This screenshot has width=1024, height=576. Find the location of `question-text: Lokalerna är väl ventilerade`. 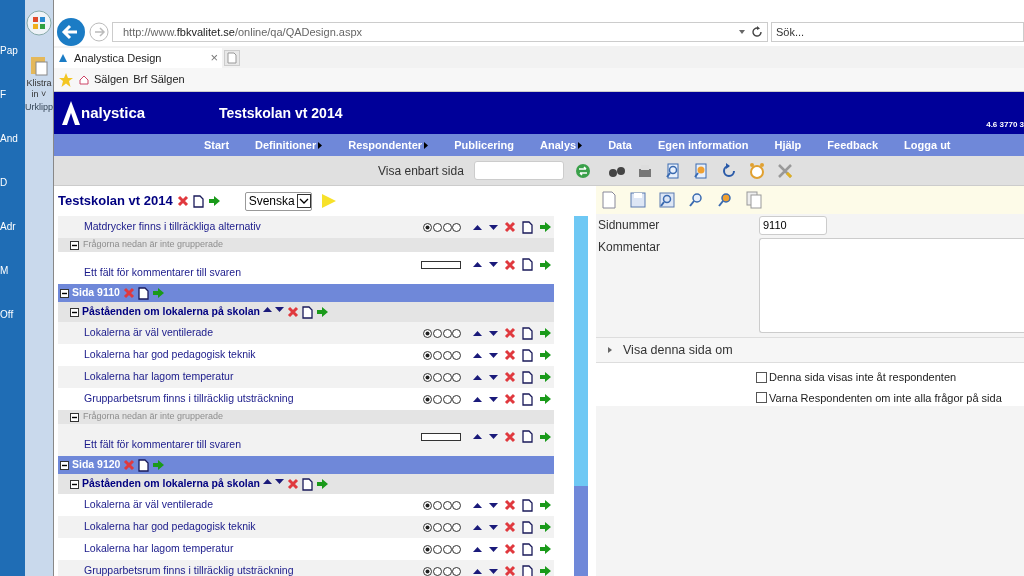

question-text: Lokalerna är väl ventilerade is located at coordinates (253, 505).